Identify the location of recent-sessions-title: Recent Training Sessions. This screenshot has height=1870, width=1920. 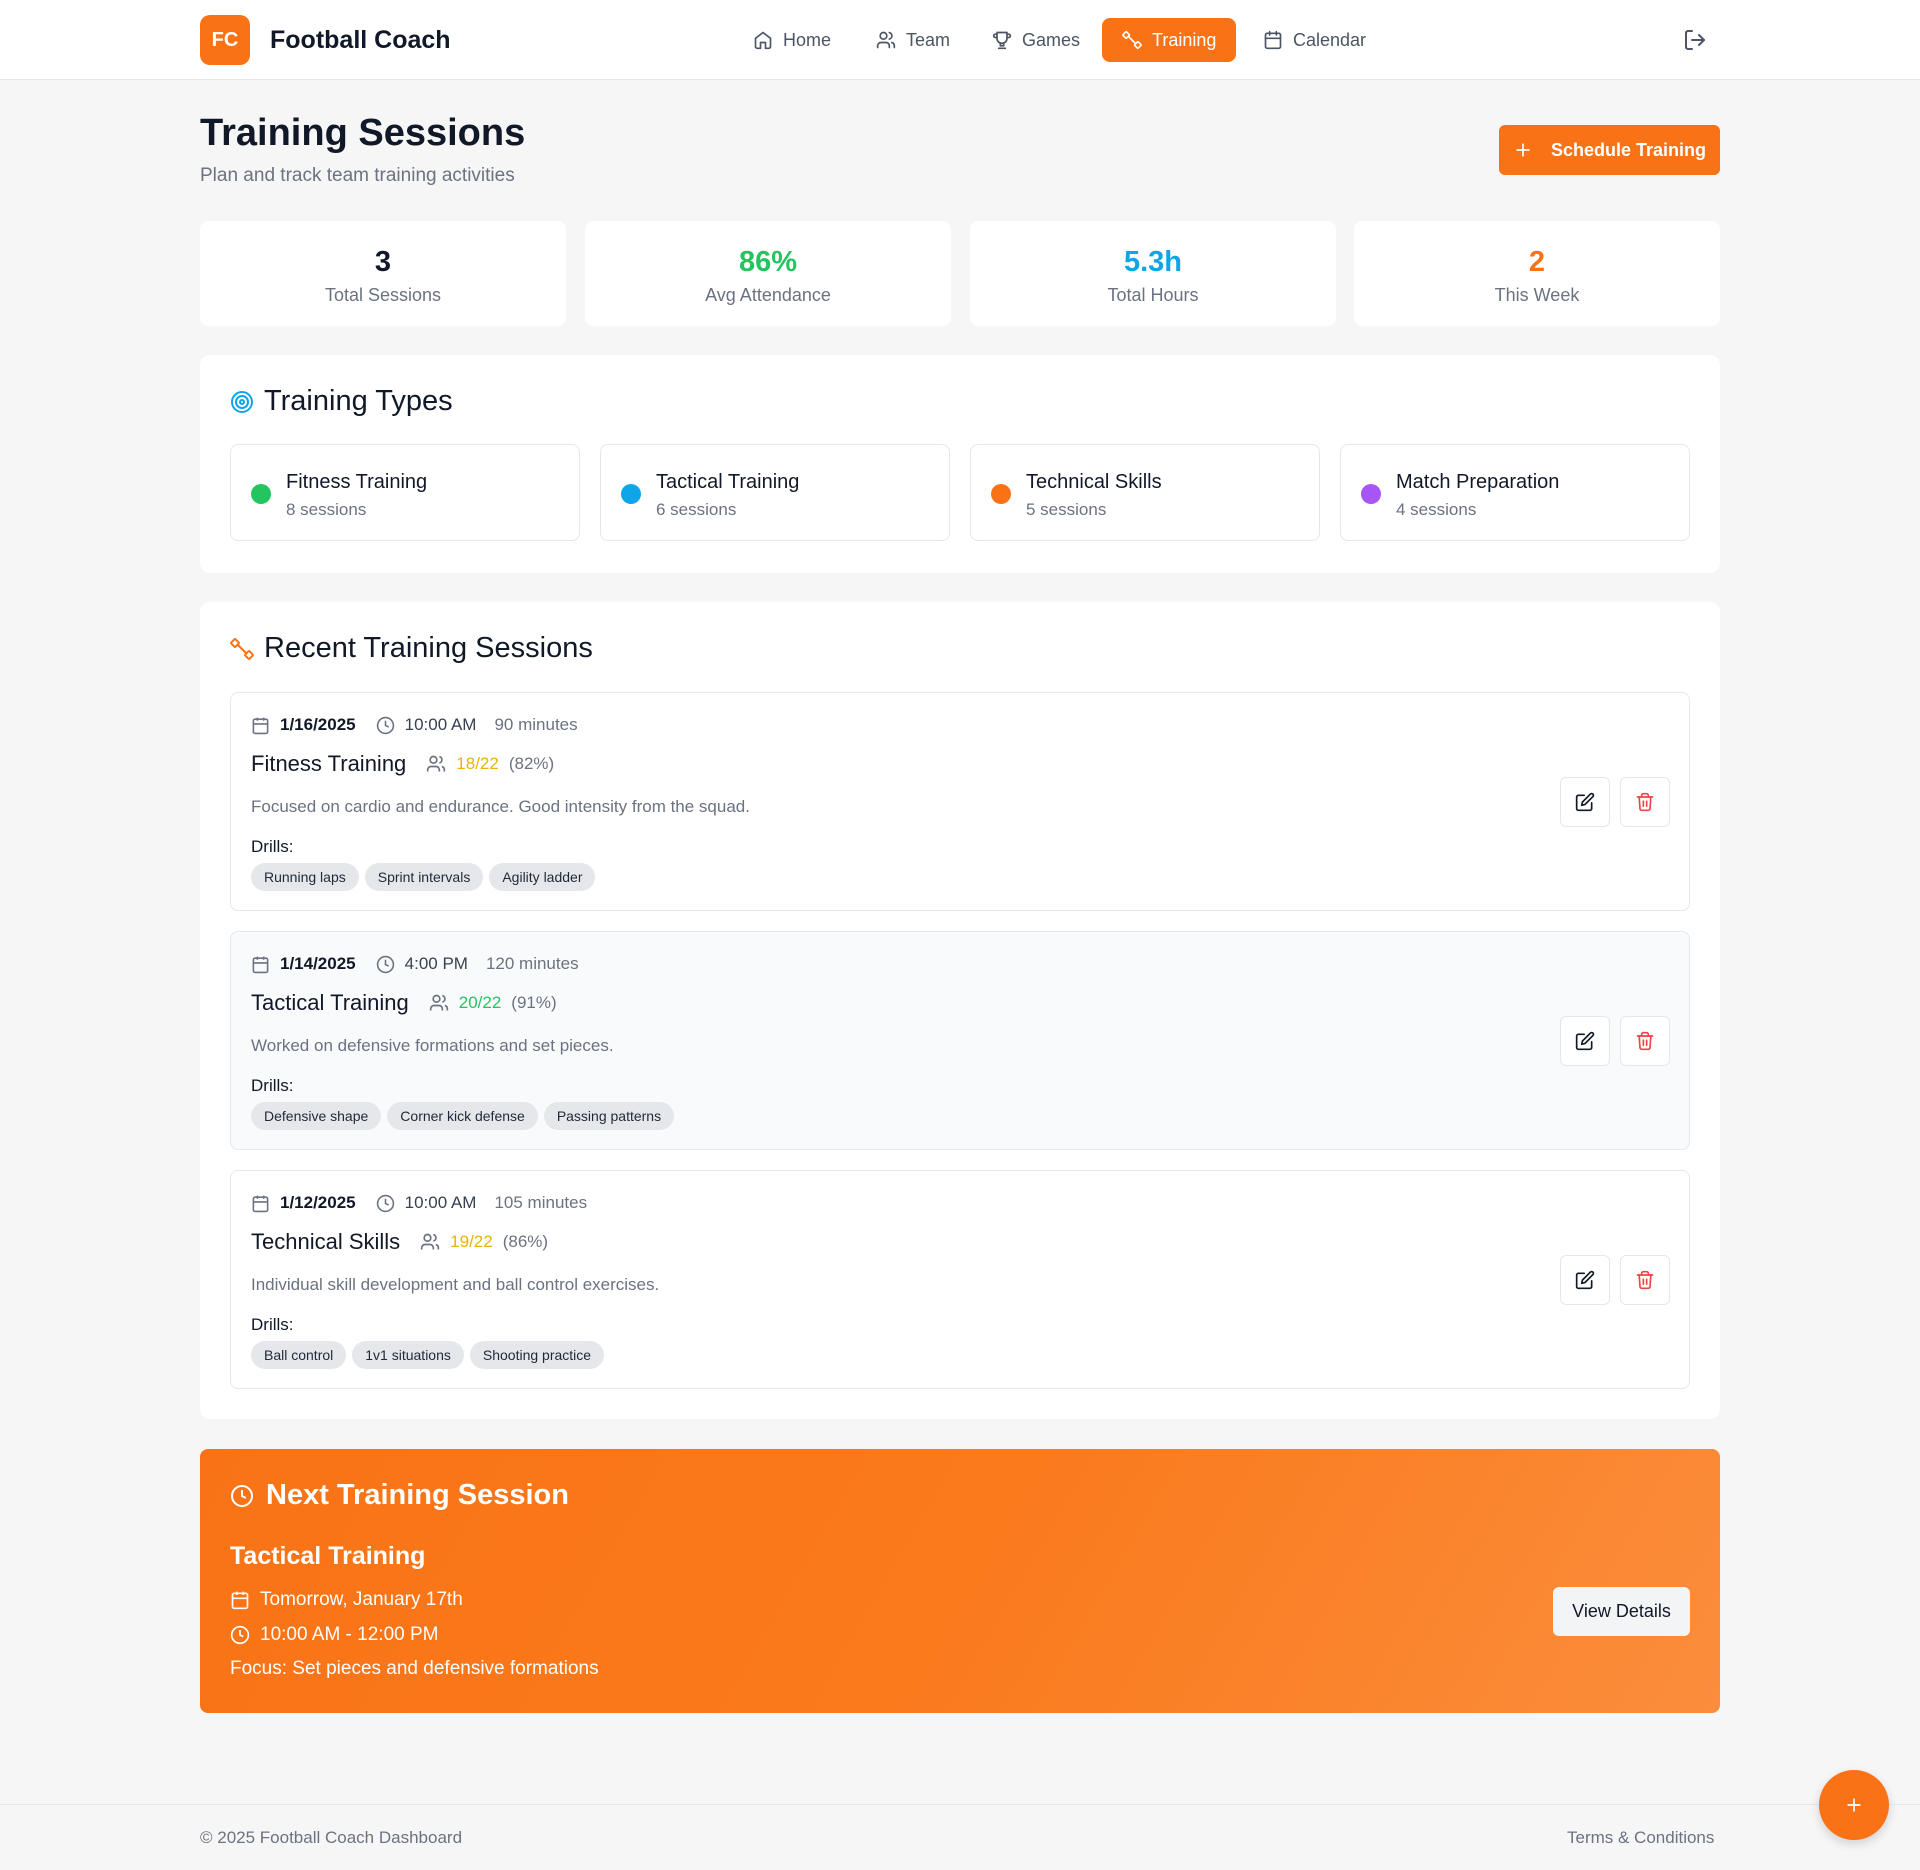
(428, 648).